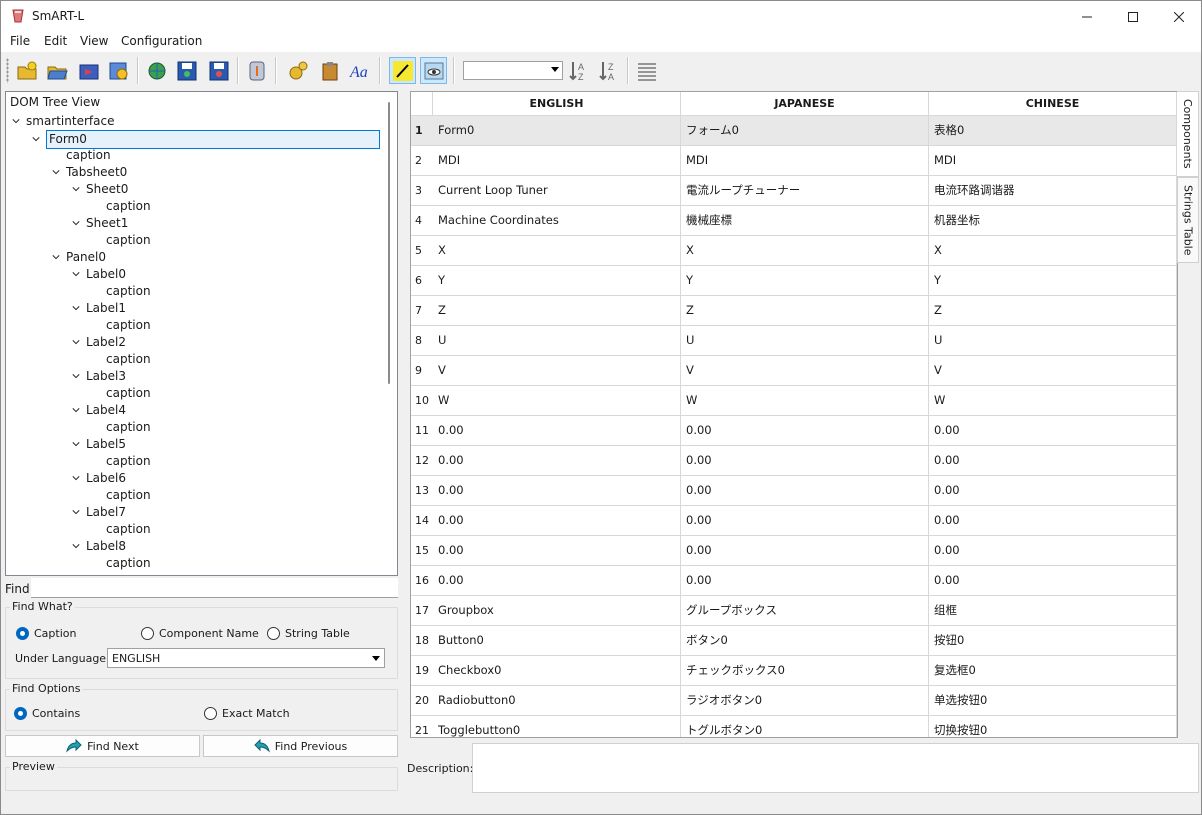  I want to click on radio-component-name: Component Name, so click(200, 633).